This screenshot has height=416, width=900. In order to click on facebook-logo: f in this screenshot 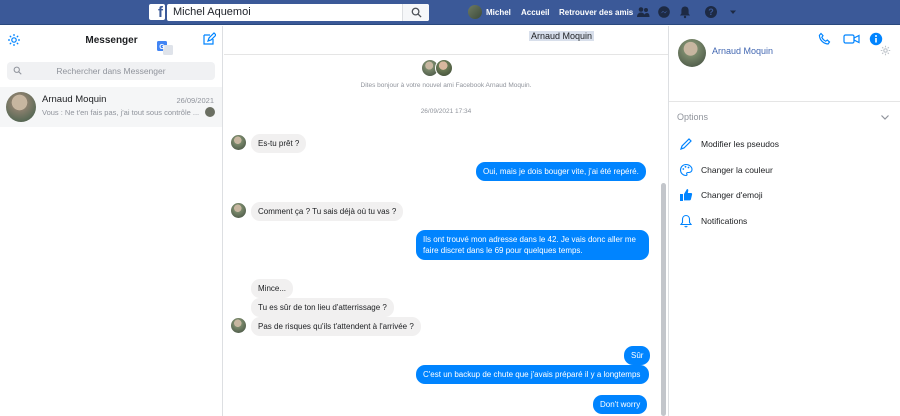, I will do `click(157, 12)`.